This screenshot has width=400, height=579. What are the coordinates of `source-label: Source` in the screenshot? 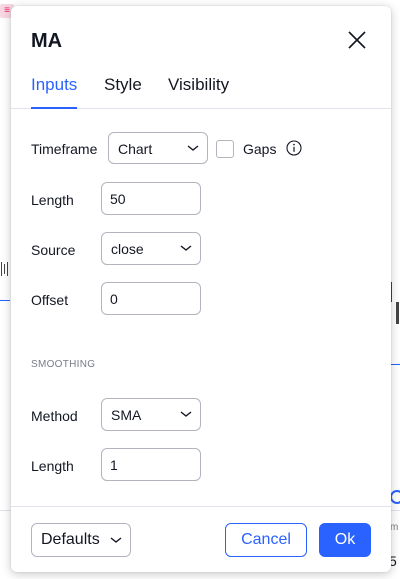 It's located at (53, 250).